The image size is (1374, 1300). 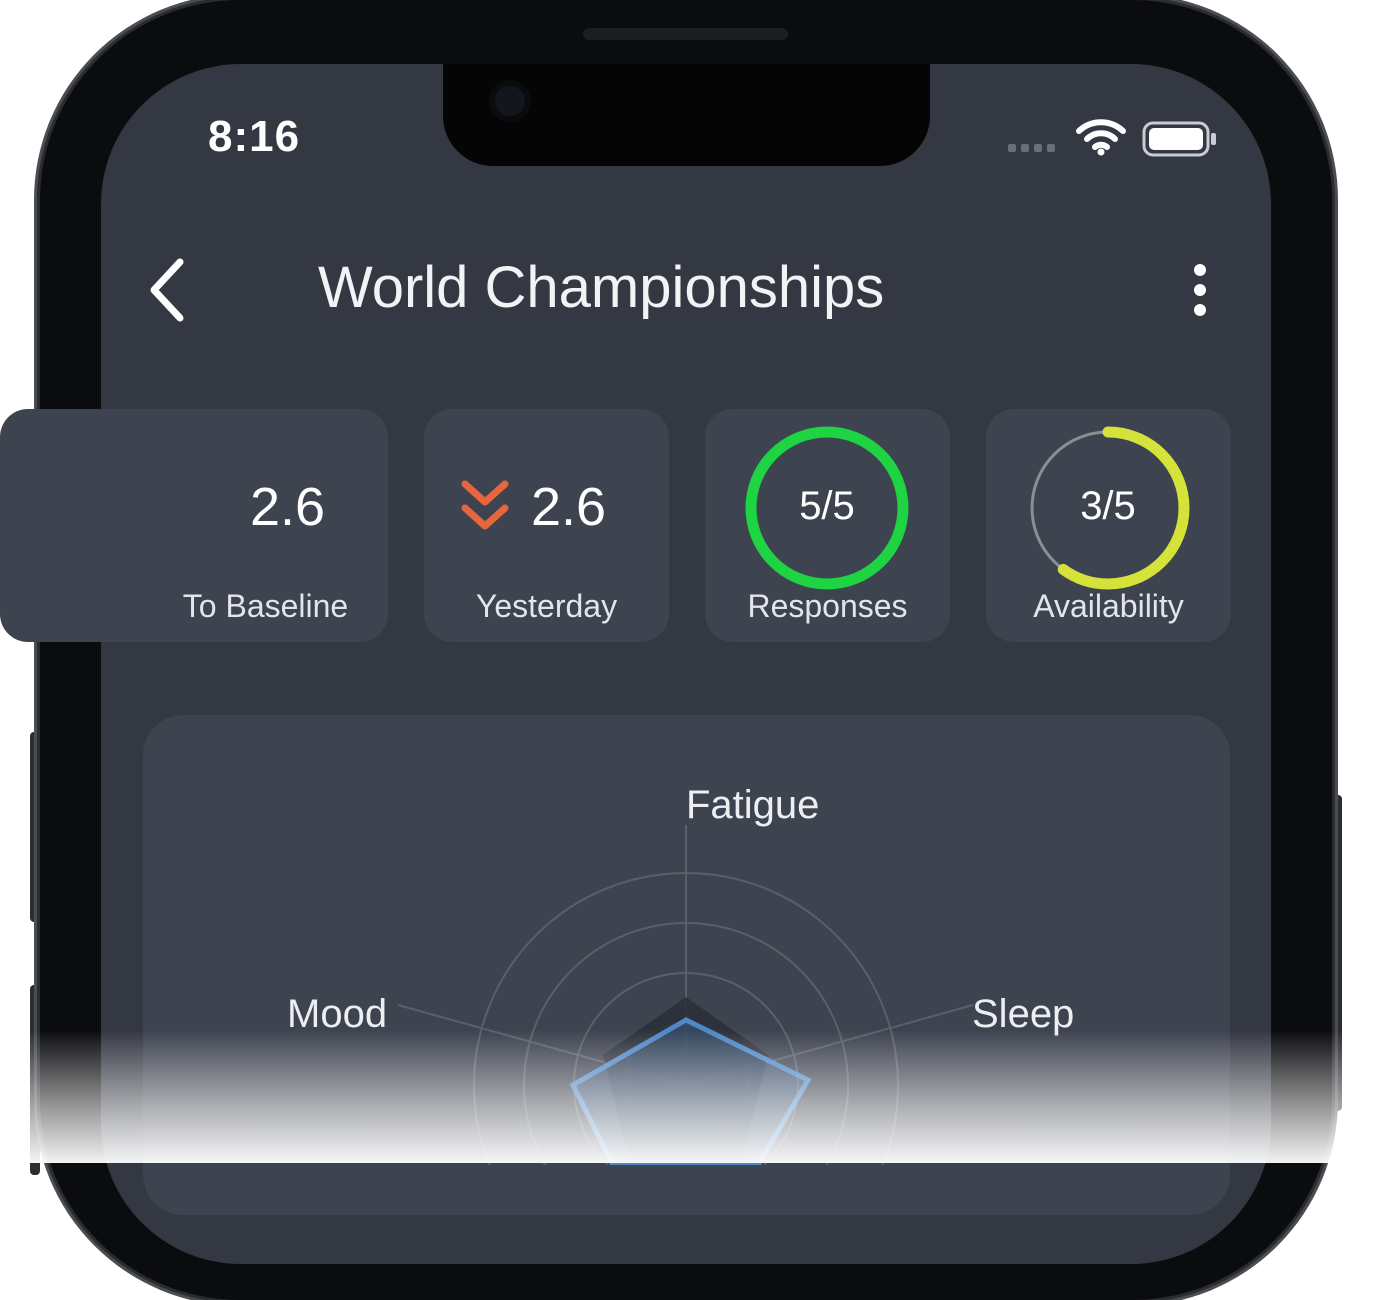 What do you see at coordinates (827, 606) in the screenshot?
I see `responses-label: Responses` at bounding box center [827, 606].